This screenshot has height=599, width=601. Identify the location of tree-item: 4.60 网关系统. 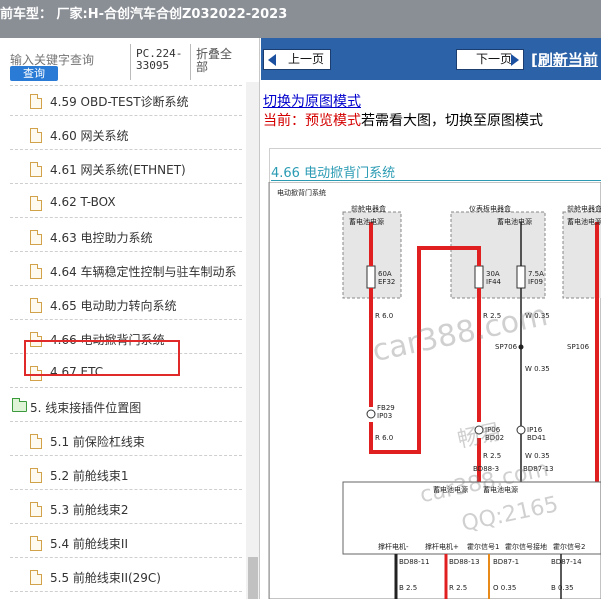
(126, 135).